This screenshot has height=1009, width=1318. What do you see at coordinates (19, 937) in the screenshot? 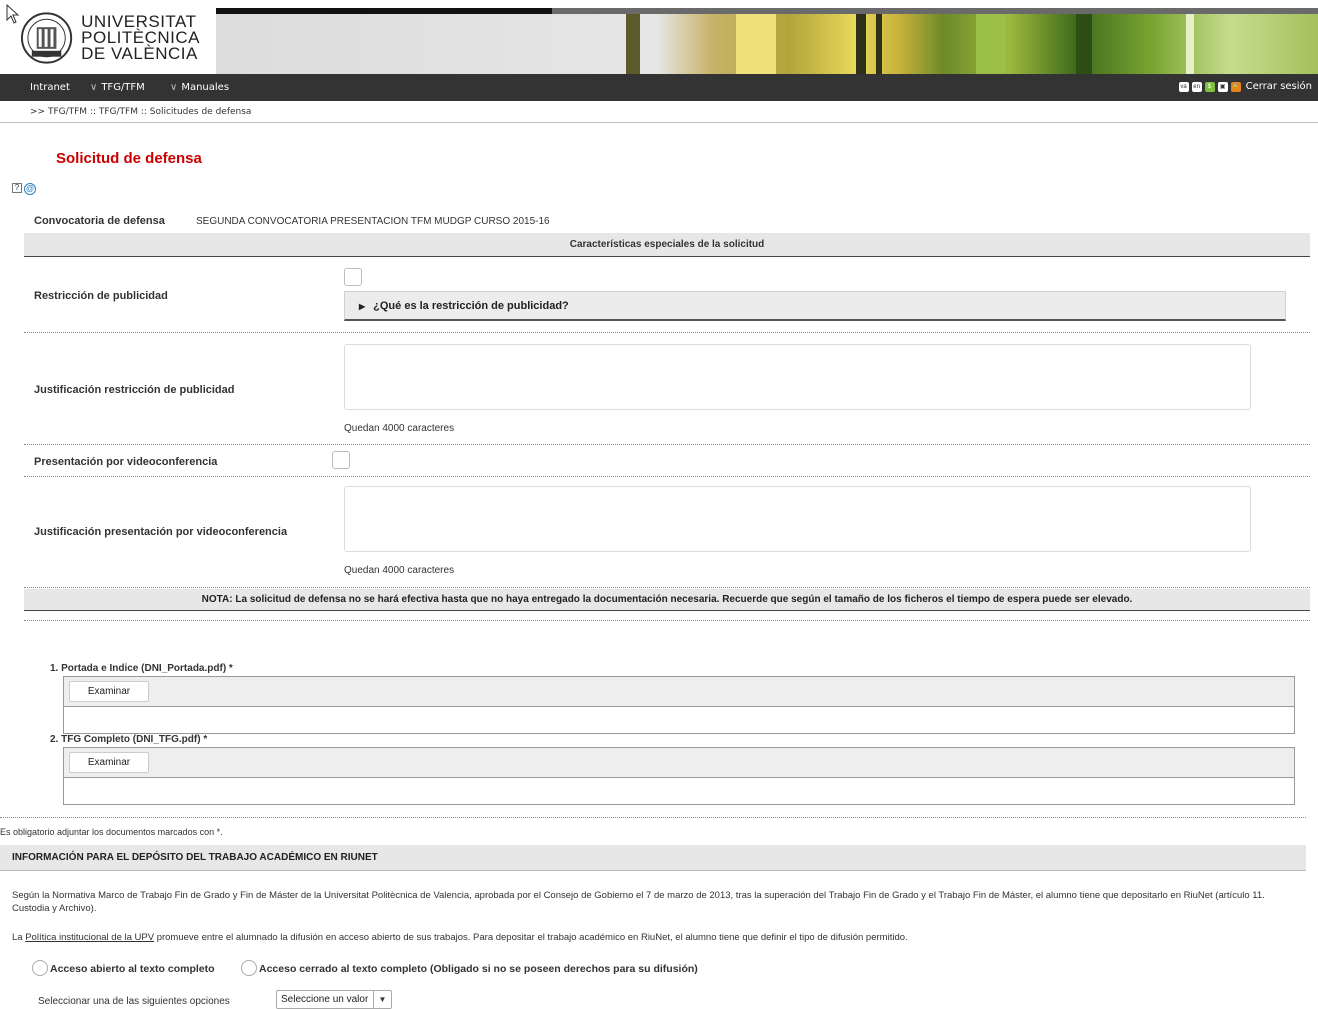
I see `para2-prefix: La` at bounding box center [19, 937].